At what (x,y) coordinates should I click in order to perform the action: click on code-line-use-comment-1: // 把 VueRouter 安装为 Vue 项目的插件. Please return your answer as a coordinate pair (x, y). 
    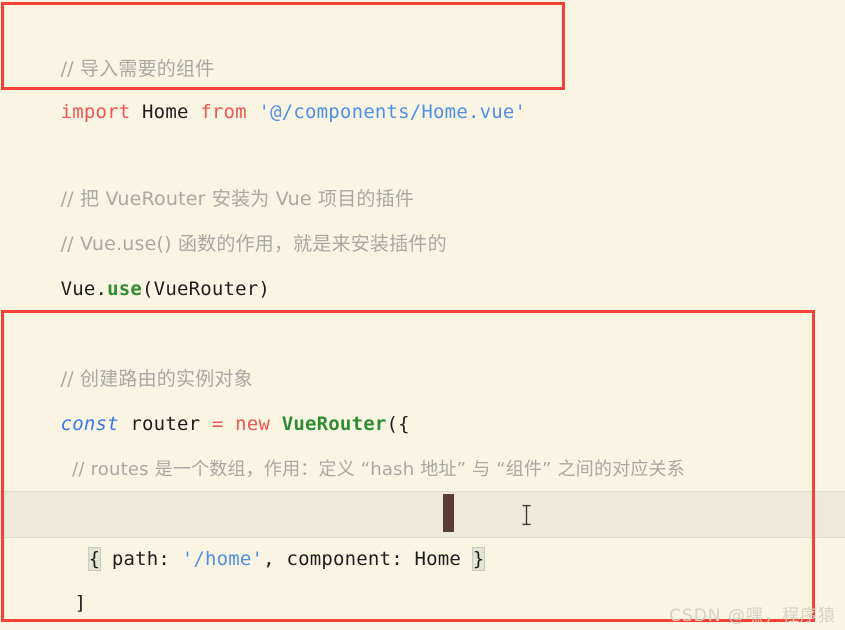
    Looking at the image, I should click on (422, 171).